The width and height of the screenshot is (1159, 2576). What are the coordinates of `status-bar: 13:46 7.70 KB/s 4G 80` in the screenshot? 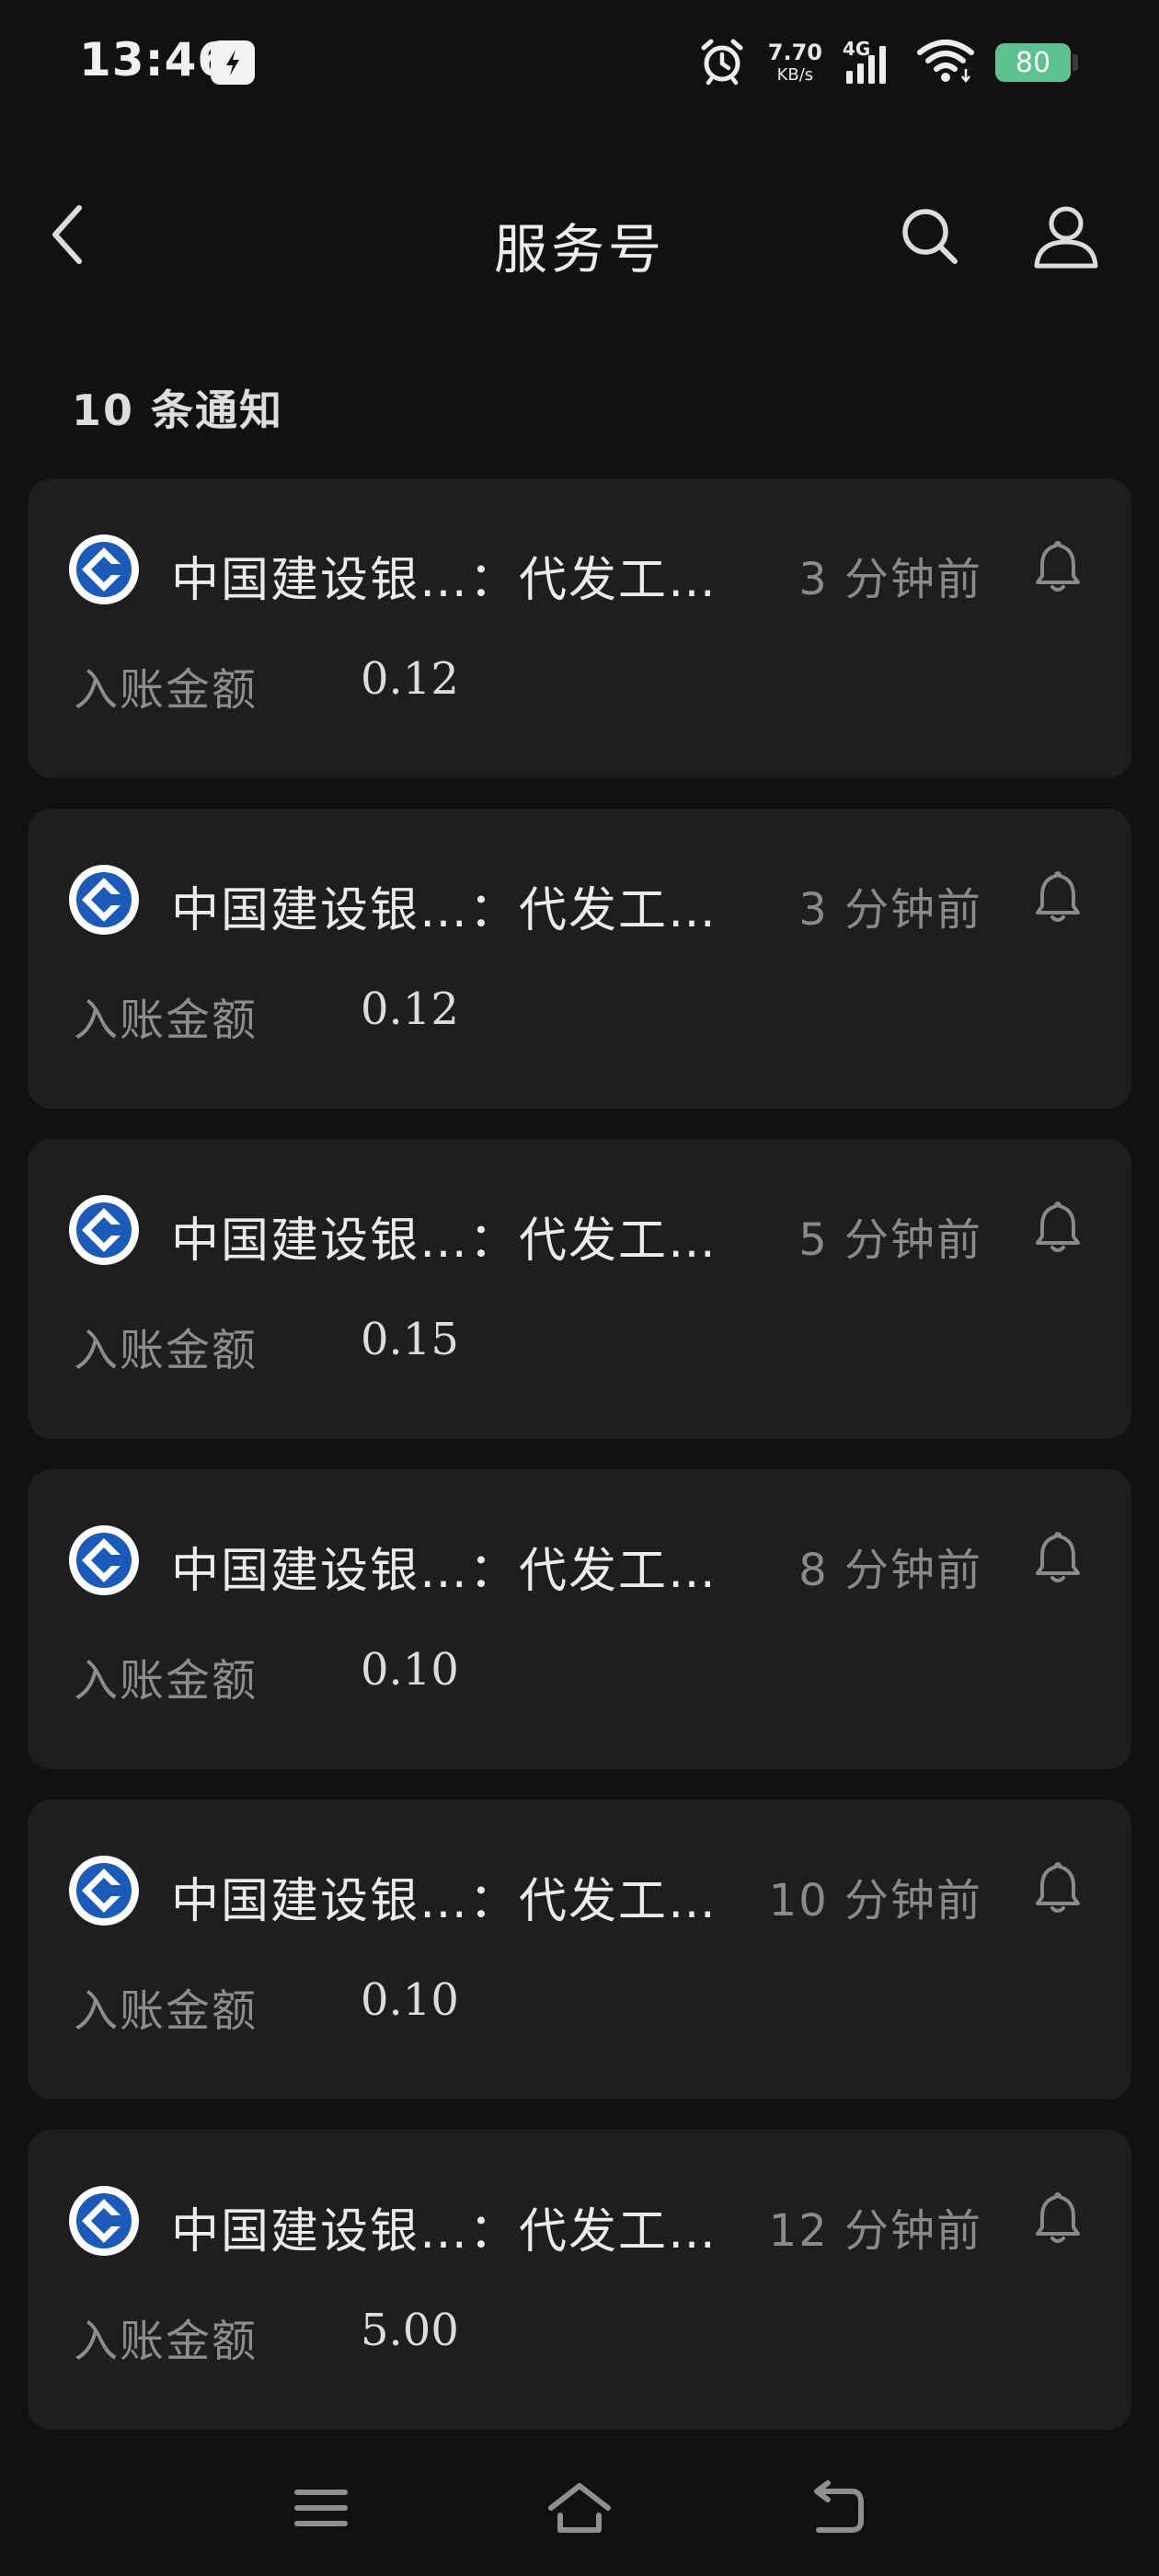 It's located at (579, 64).